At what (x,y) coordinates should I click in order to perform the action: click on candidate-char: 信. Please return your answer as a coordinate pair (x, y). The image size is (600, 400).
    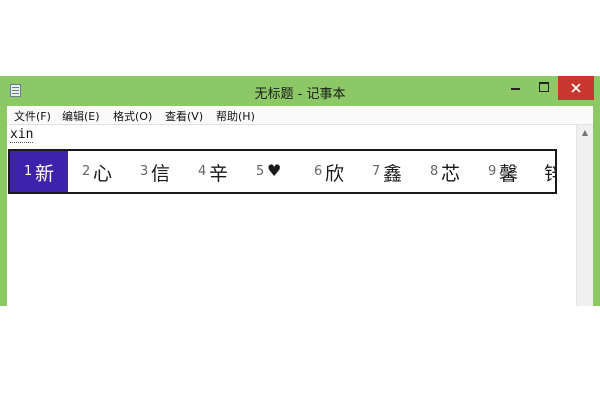
    Looking at the image, I should click on (161, 174).